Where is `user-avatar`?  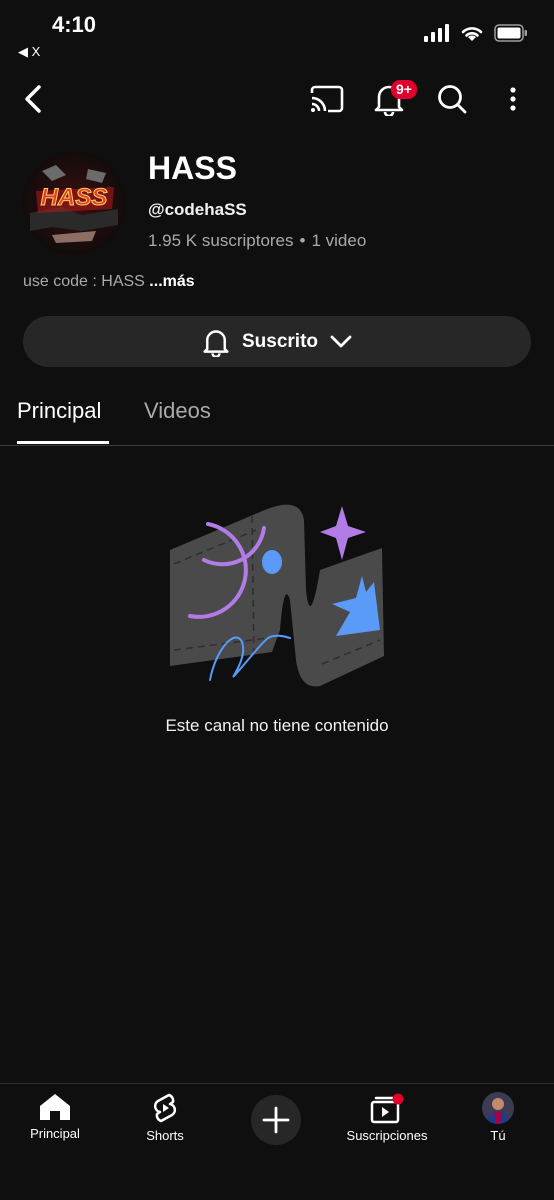 user-avatar is located at coordinates (498, 1108).